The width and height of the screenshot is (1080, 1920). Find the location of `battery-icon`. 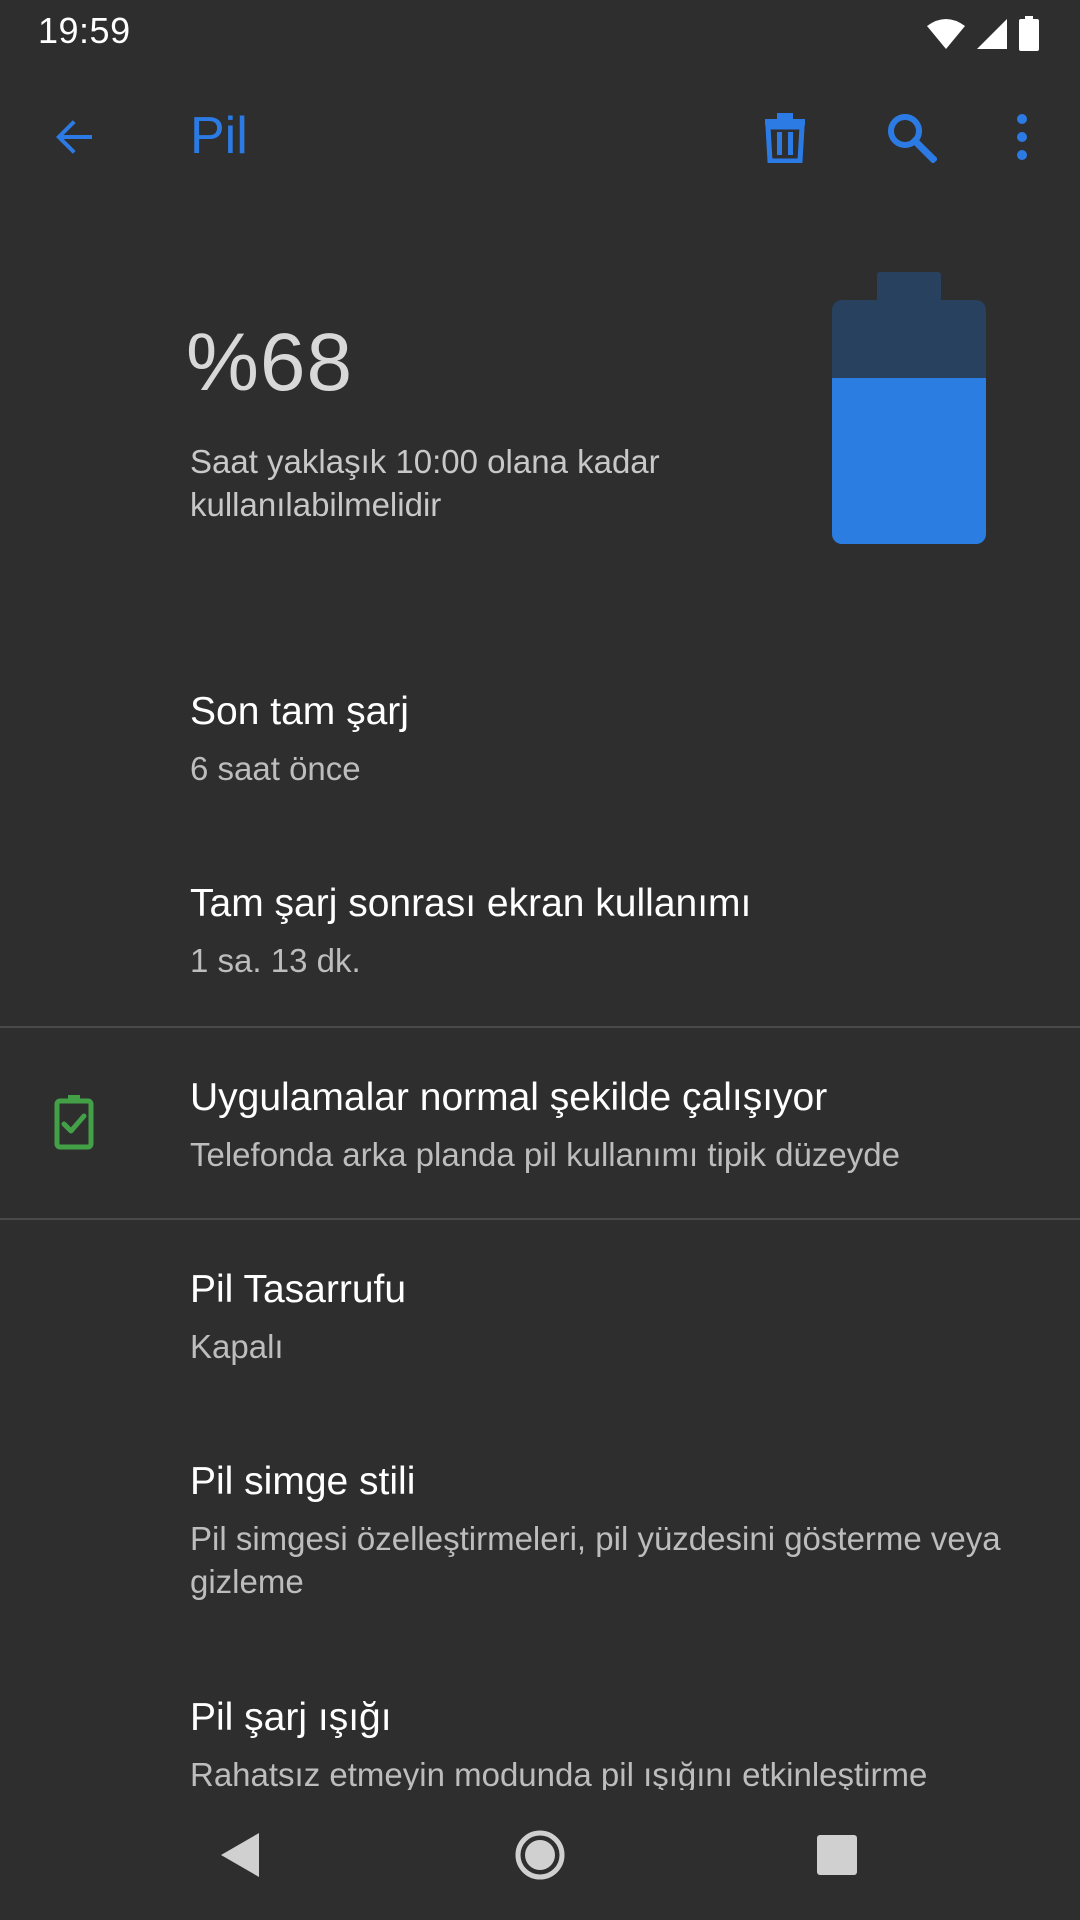

battery-icon is located at coordinates (1029, 33).